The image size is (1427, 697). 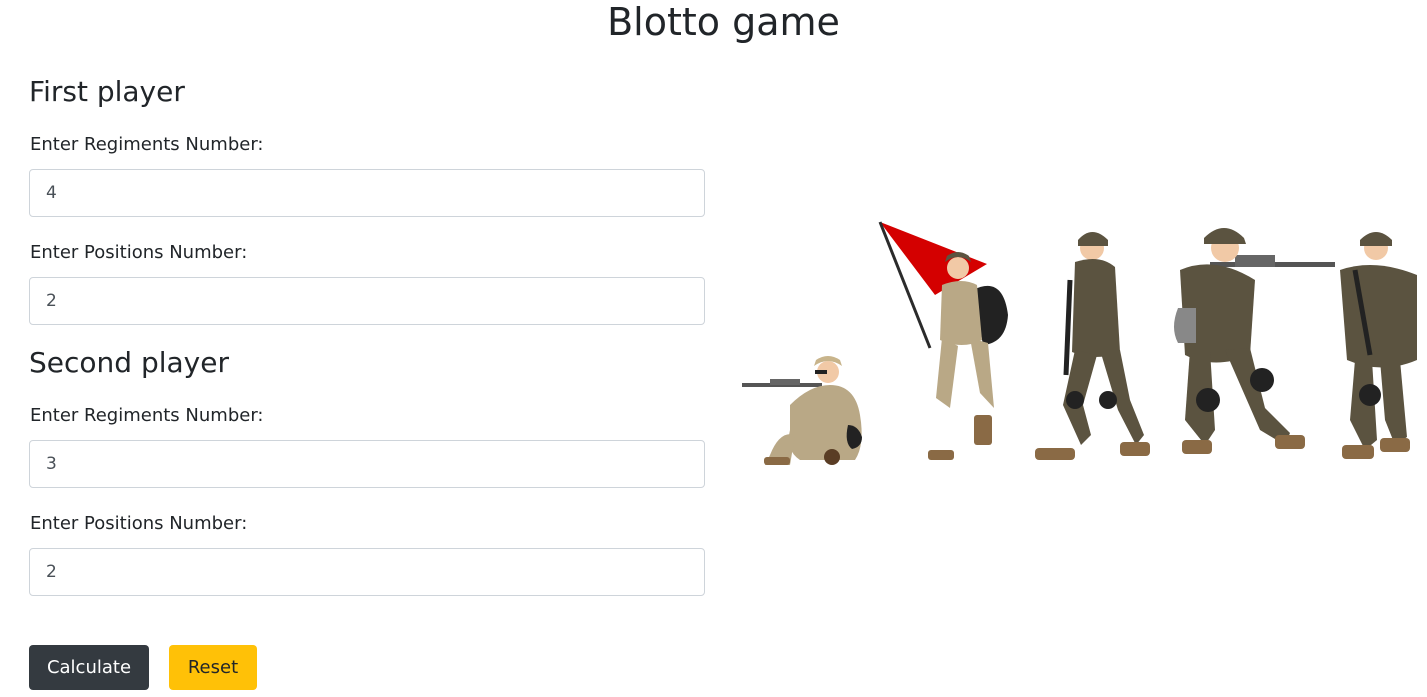 I want to click on first-regiments-label: Enter Regiments Number:, so click(x=147, y=144).